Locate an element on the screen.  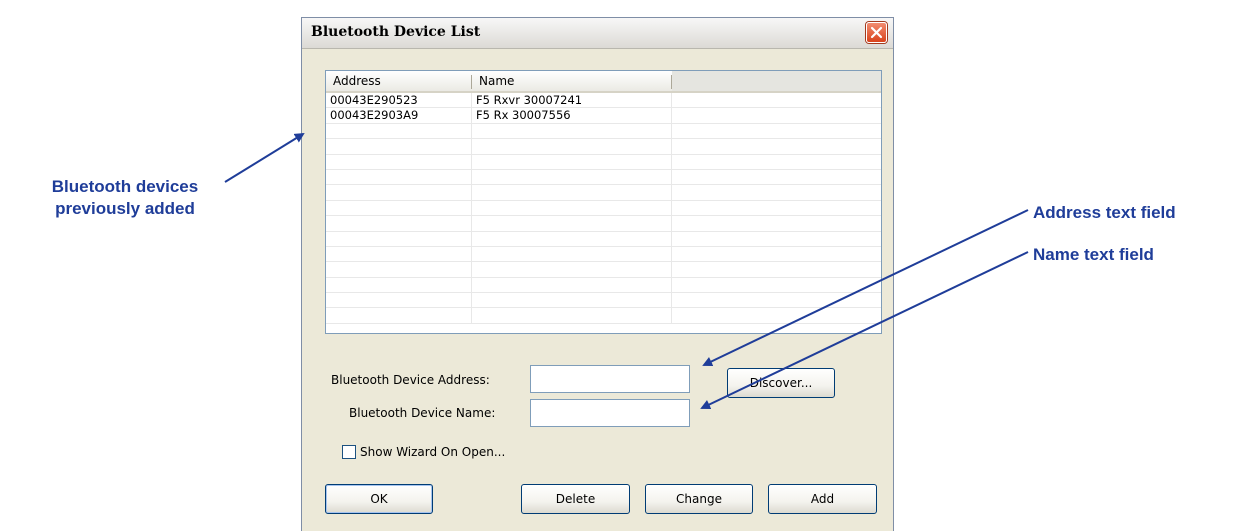
show-wizard-checkbox is located at coordinates (349, 452).